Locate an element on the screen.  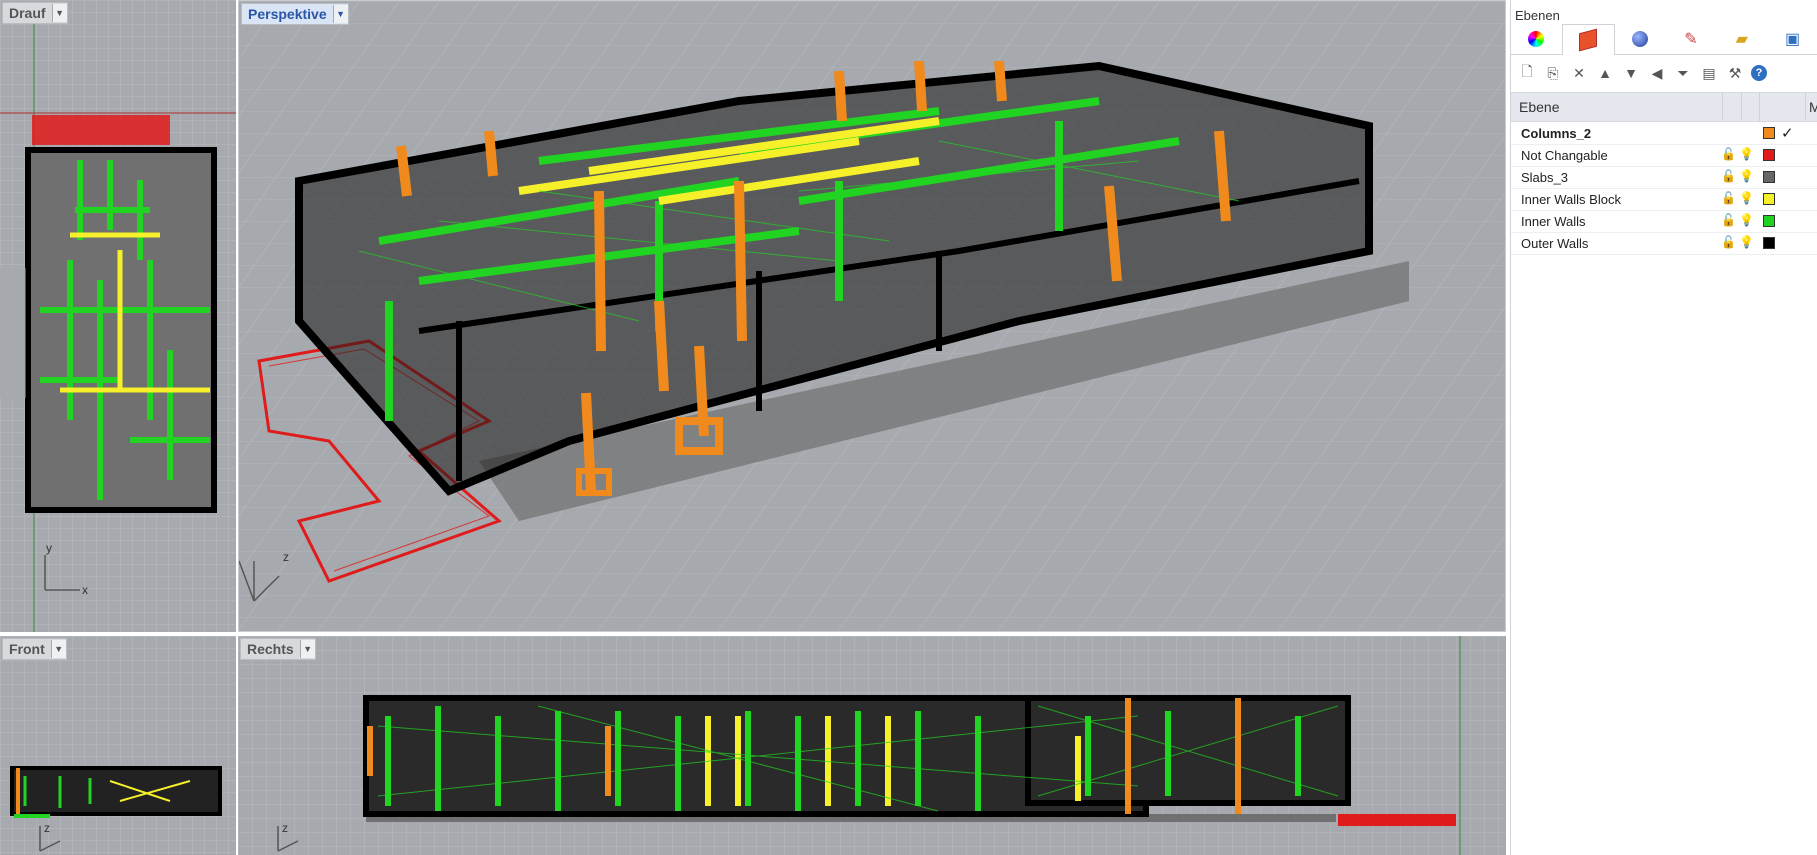
layer-name: Columns_2 is located at coordinates (1556, 133).